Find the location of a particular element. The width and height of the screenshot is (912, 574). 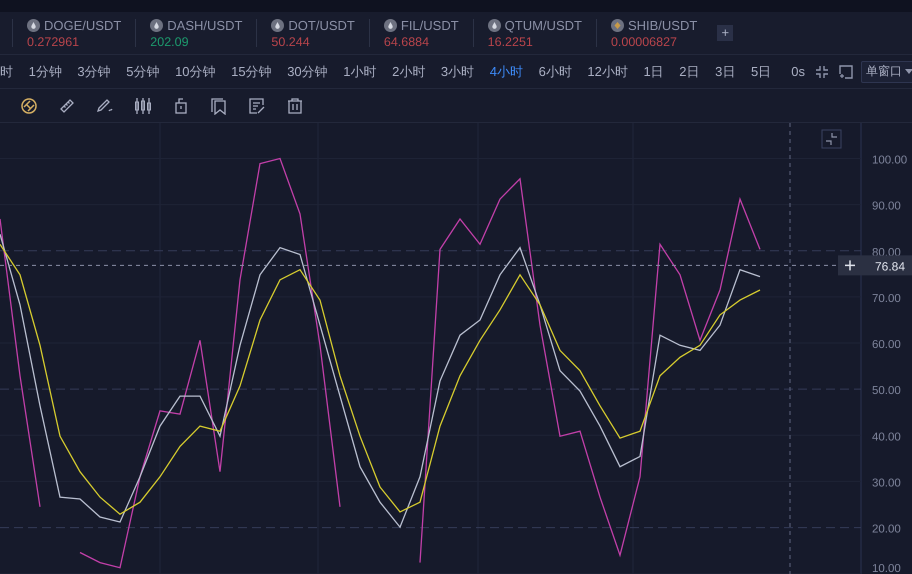

interval-tab: 2小时 is located at coordinates (409, 71).